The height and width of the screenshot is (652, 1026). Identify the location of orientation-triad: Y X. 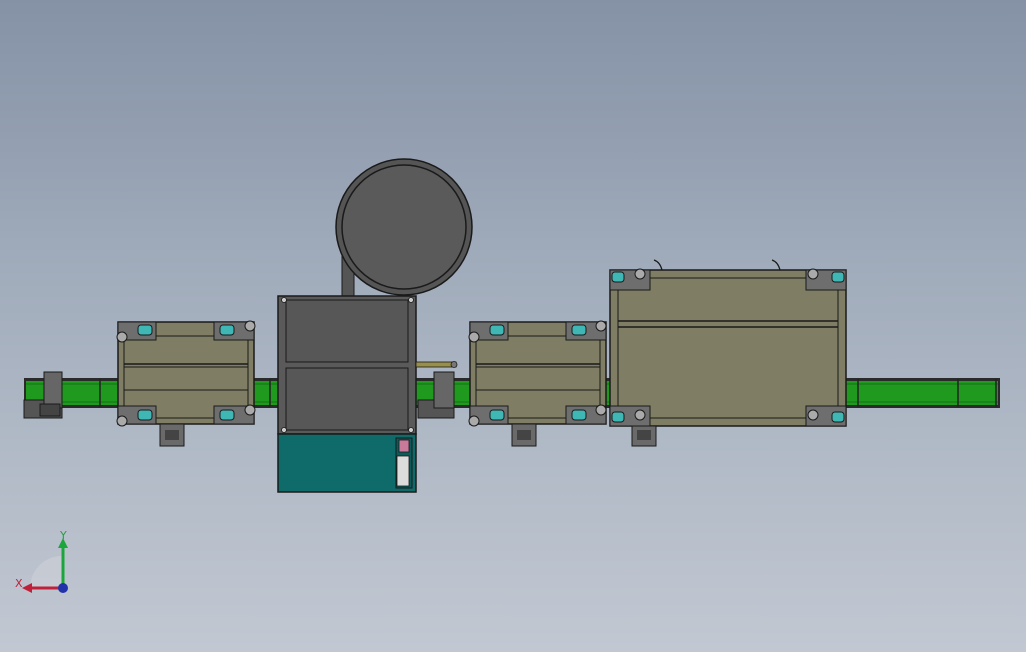
(41, 561).